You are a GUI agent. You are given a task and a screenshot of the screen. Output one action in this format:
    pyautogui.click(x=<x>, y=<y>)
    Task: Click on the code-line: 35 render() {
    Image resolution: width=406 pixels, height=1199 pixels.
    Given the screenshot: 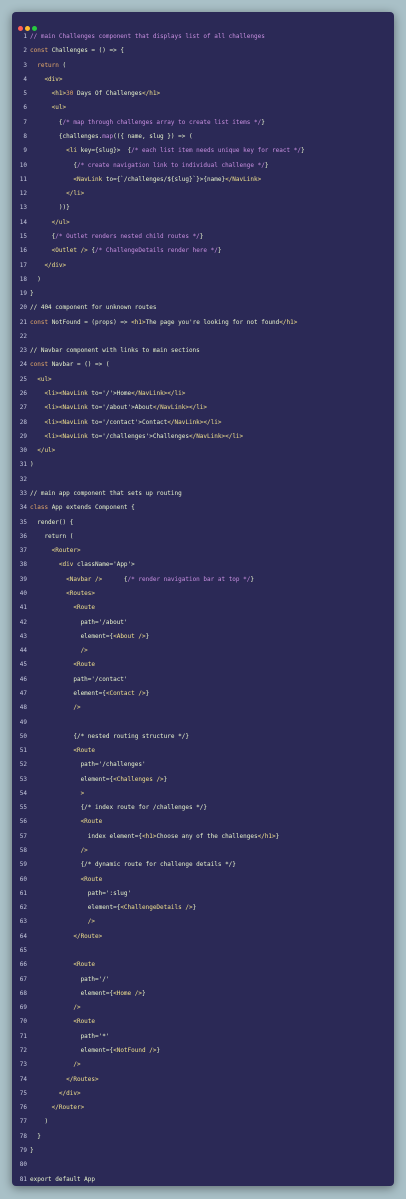 What is the action you would take?
    pyautogui.click(x=203, y=523)
    